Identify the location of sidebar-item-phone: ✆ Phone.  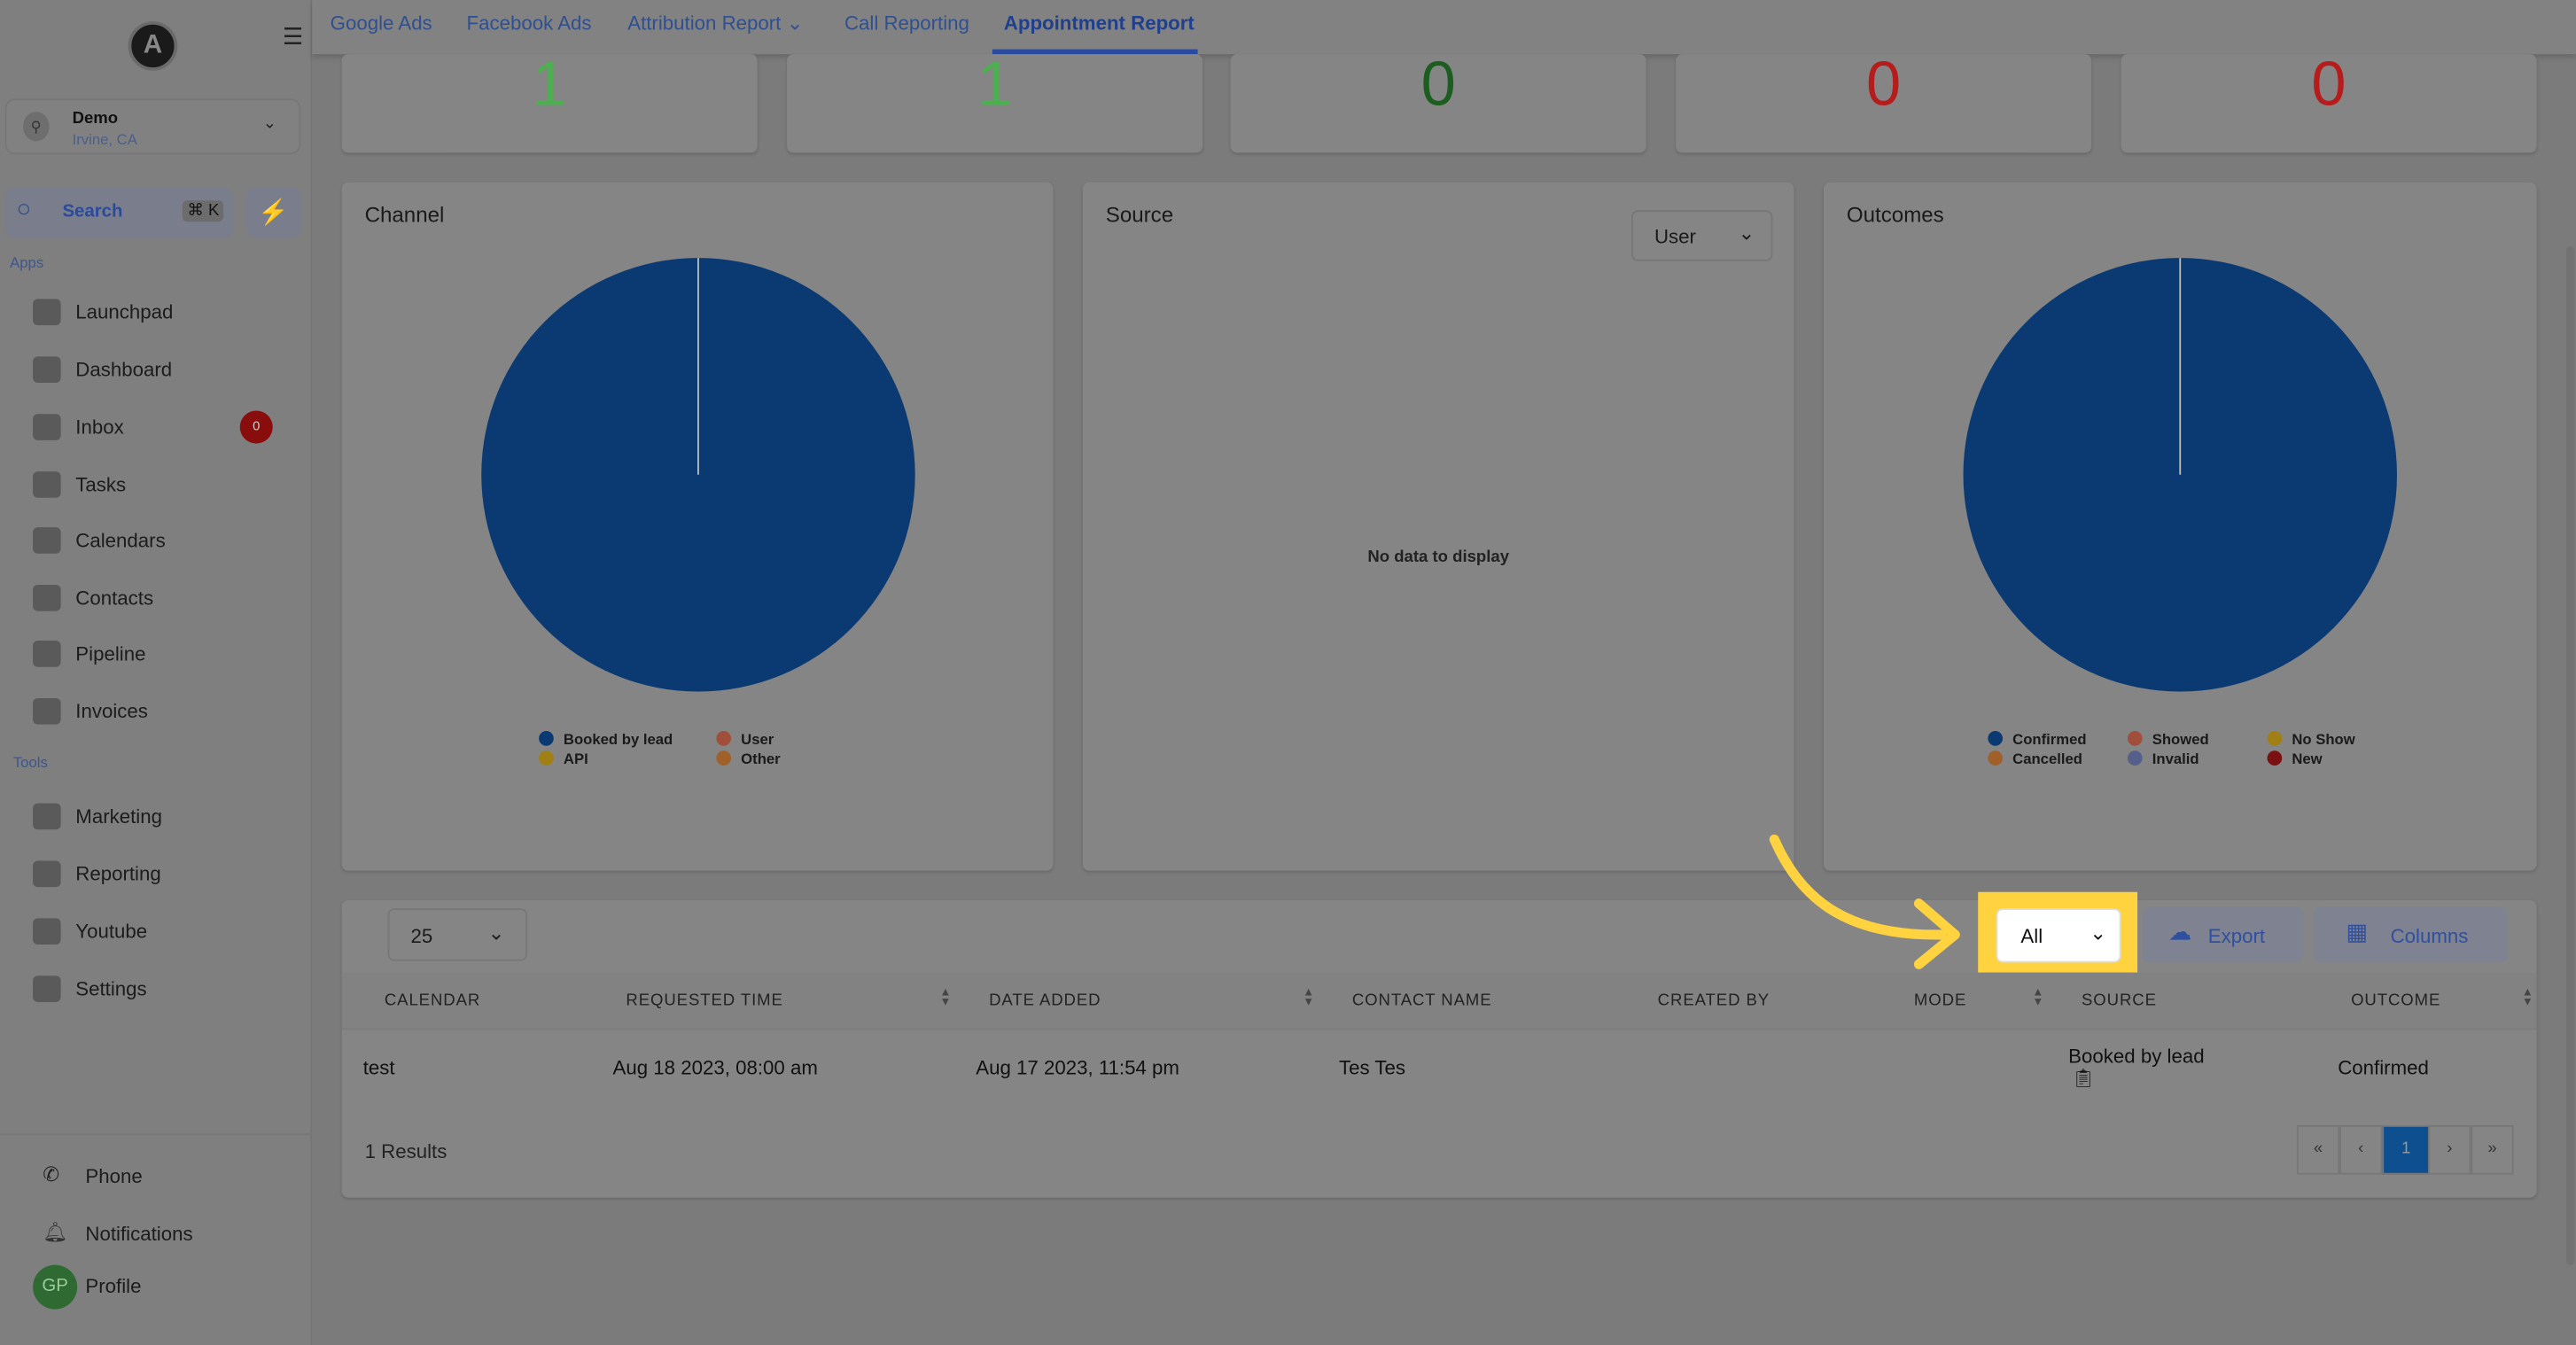
(175, 1176).